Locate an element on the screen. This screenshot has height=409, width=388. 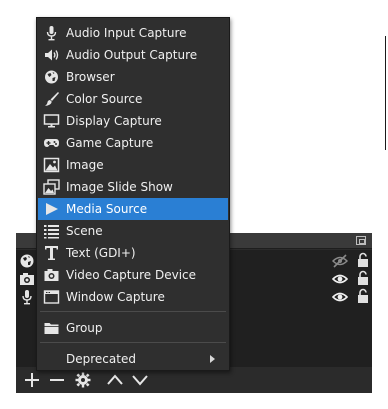
menu-item-image-slide-show: Image Slide Show is located at coordinates (133, 187).